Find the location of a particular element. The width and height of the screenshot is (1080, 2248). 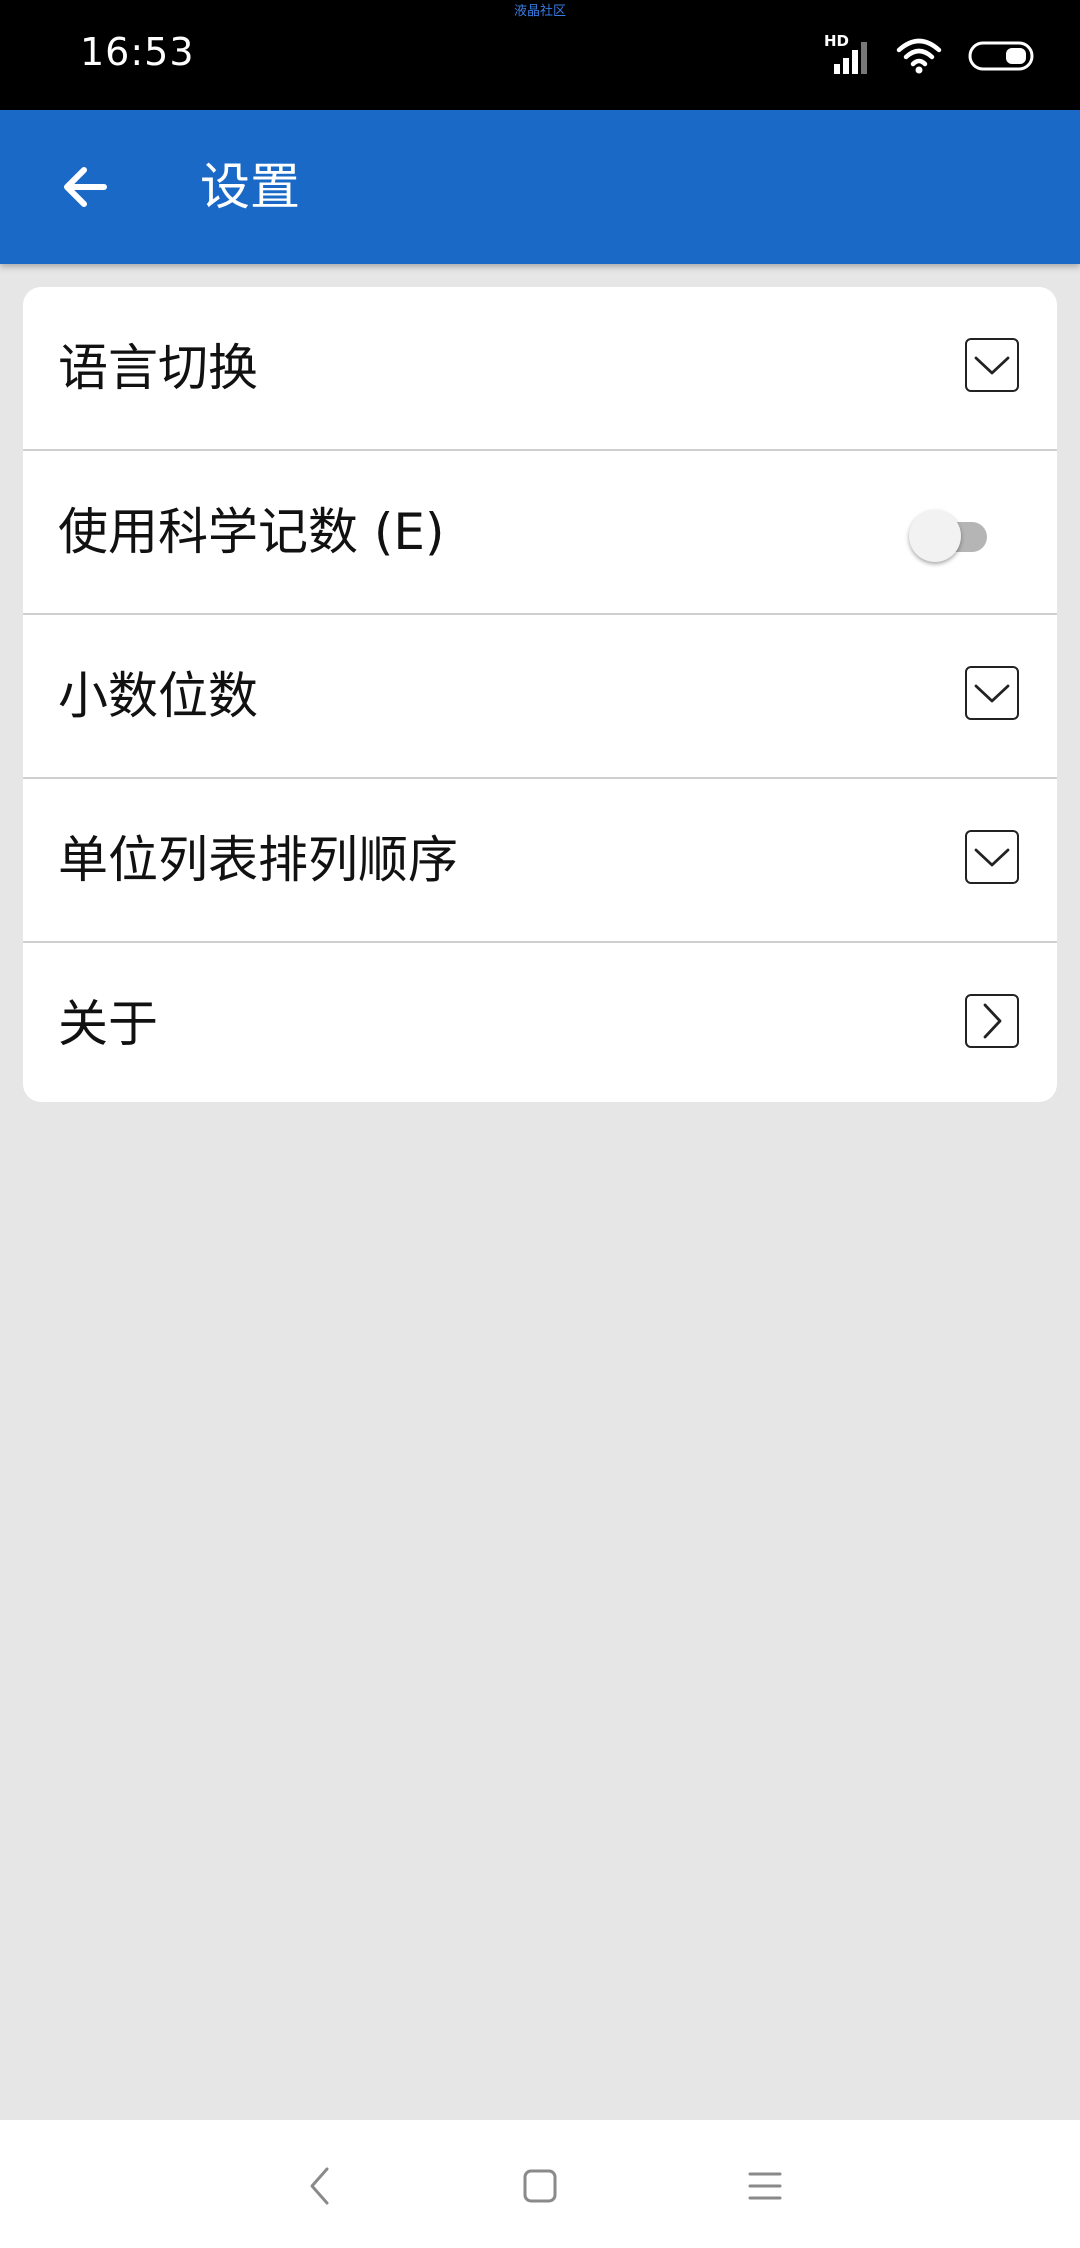

nav-menu-button is located at coordinates (765, 2186).